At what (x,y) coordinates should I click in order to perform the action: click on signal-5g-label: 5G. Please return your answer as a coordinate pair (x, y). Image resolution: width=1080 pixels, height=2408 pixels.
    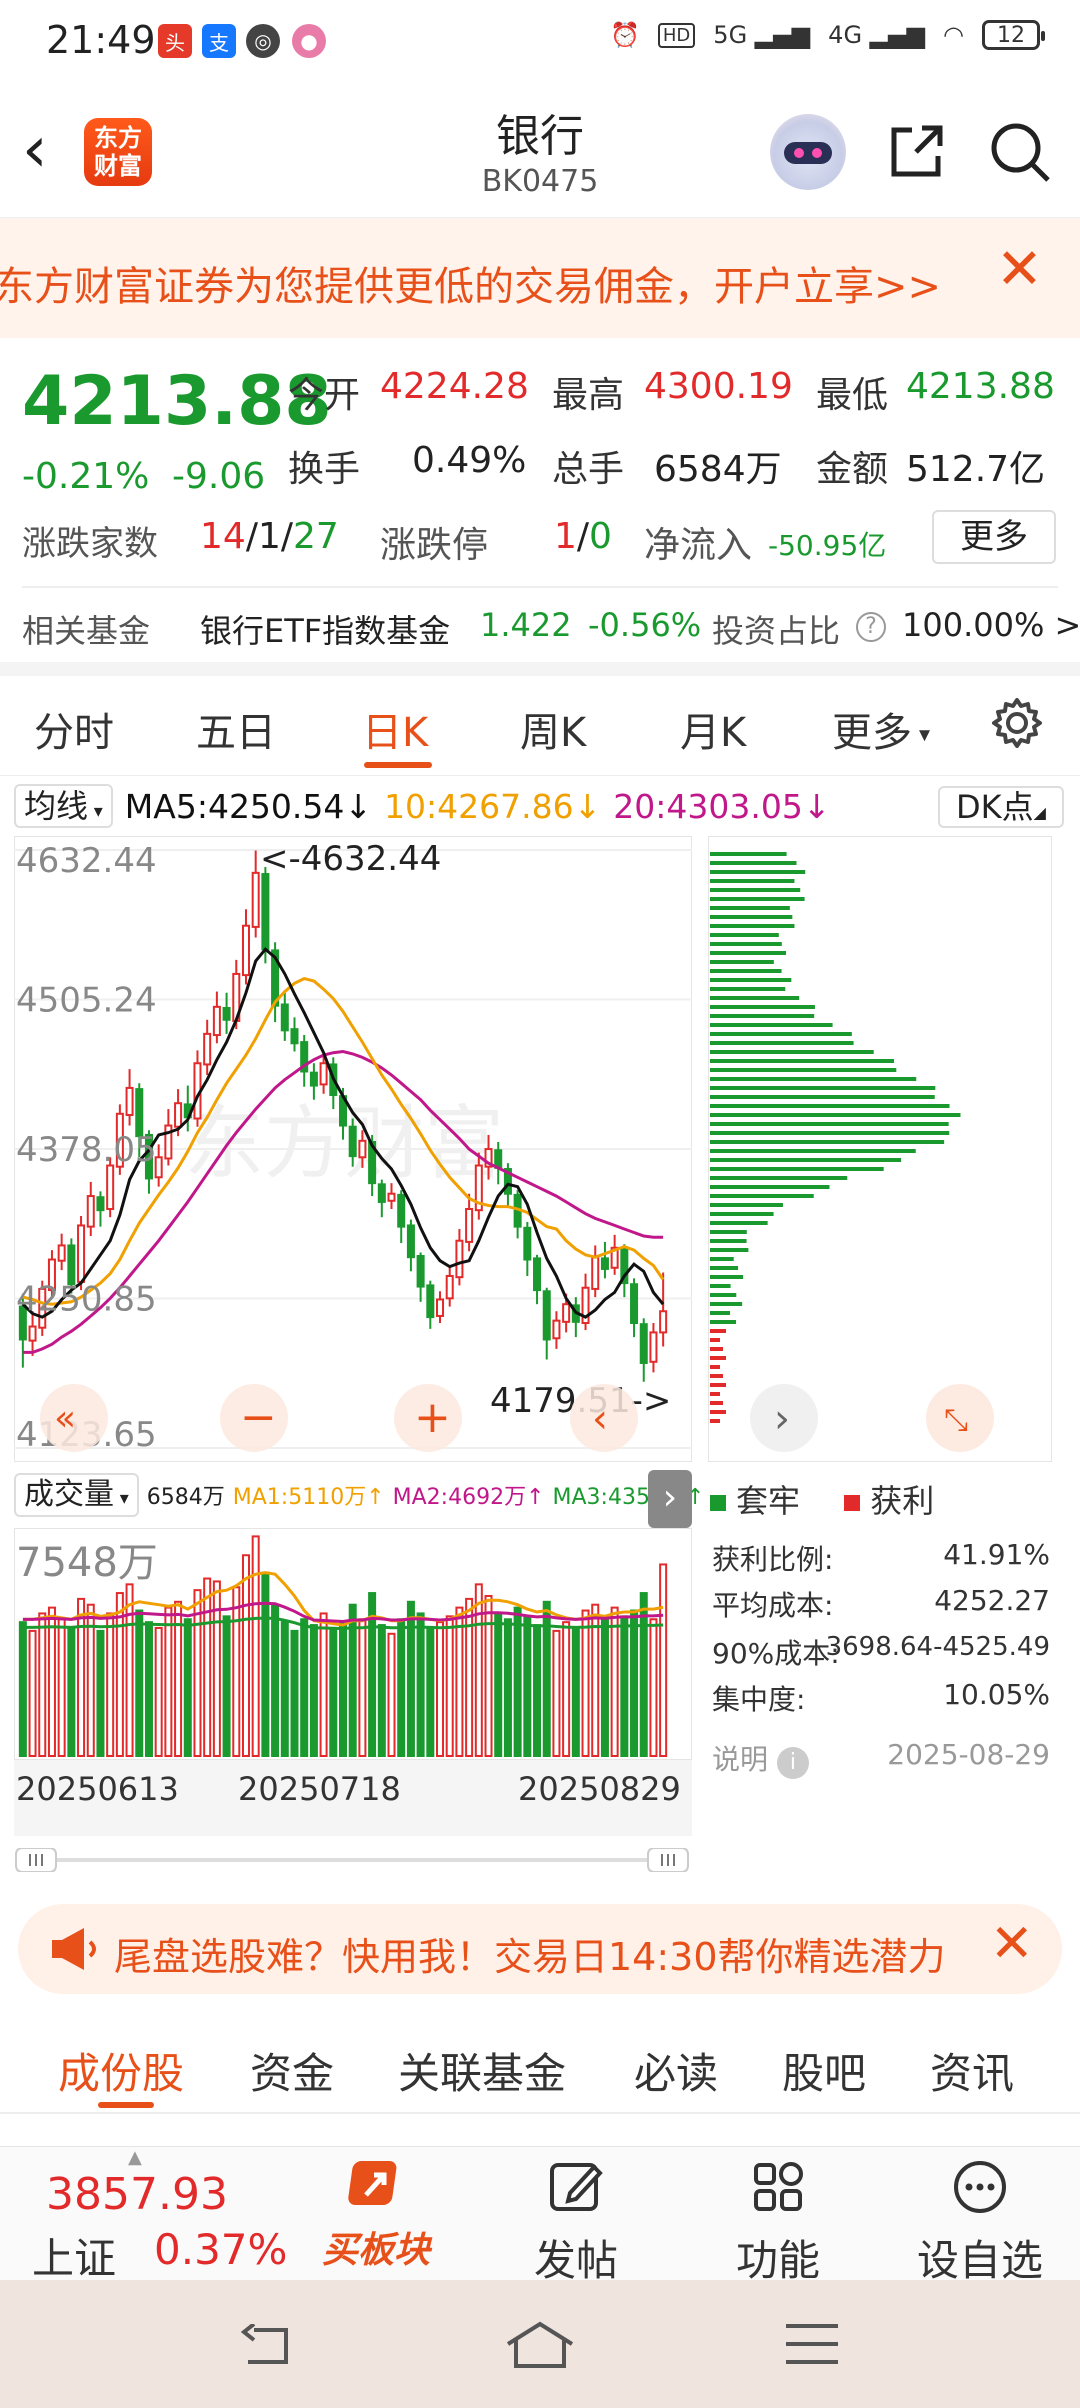
    Looking at the image, I should click on (730, 35).